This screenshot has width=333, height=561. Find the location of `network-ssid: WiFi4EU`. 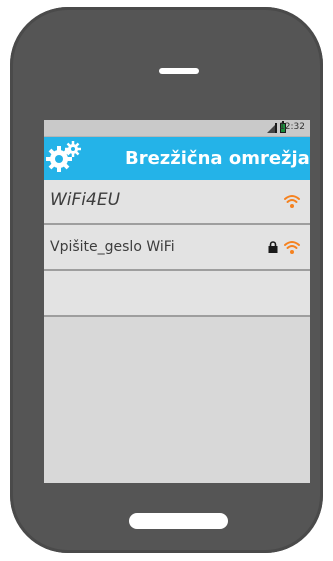

network-ssid: WiFi4EU is located at coordinates (85, 200).